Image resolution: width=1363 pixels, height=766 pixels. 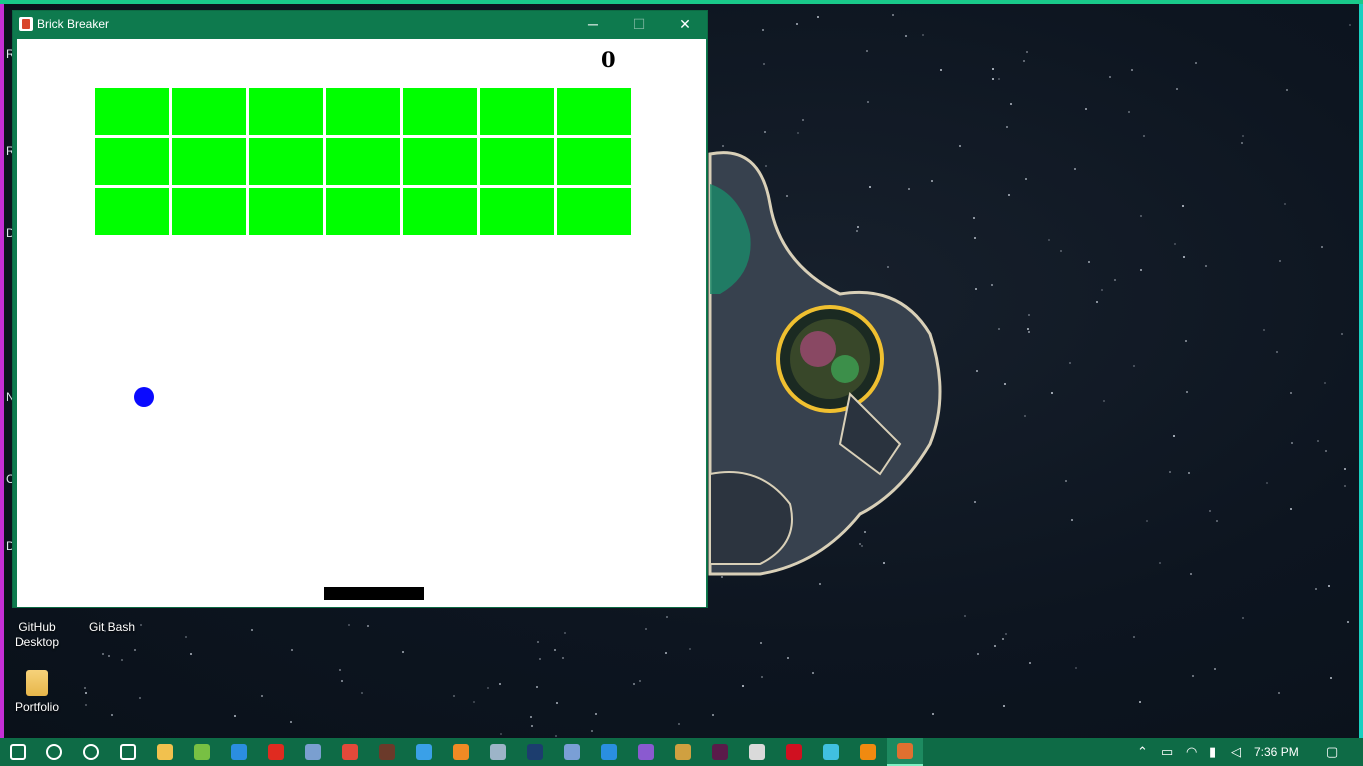 I want to click on game-icon, so click(x=387, y=752).